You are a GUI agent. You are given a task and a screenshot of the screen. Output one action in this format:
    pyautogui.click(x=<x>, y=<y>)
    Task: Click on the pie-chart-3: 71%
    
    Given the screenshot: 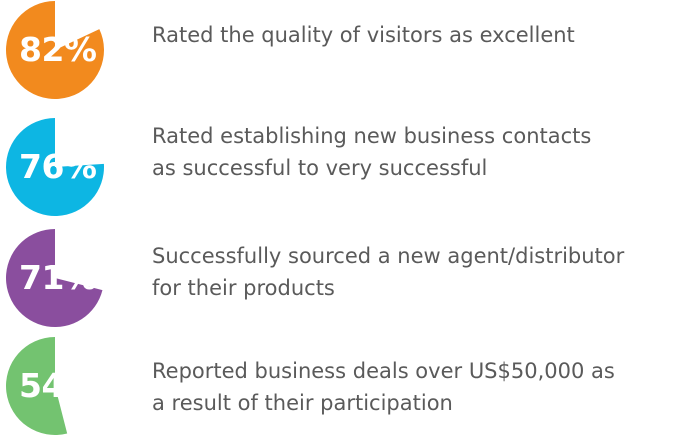 What is the action you would take?
    pyautogui.click(x=55, y=278)
    